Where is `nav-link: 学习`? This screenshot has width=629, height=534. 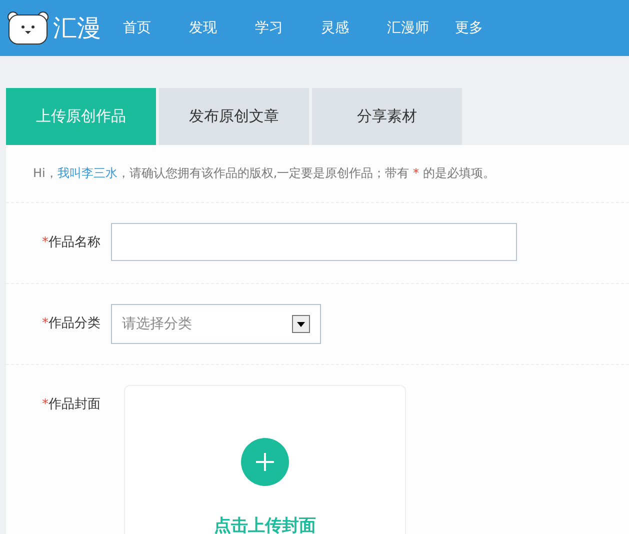
nav-link: 学习 is located at coordinates (275, 28).